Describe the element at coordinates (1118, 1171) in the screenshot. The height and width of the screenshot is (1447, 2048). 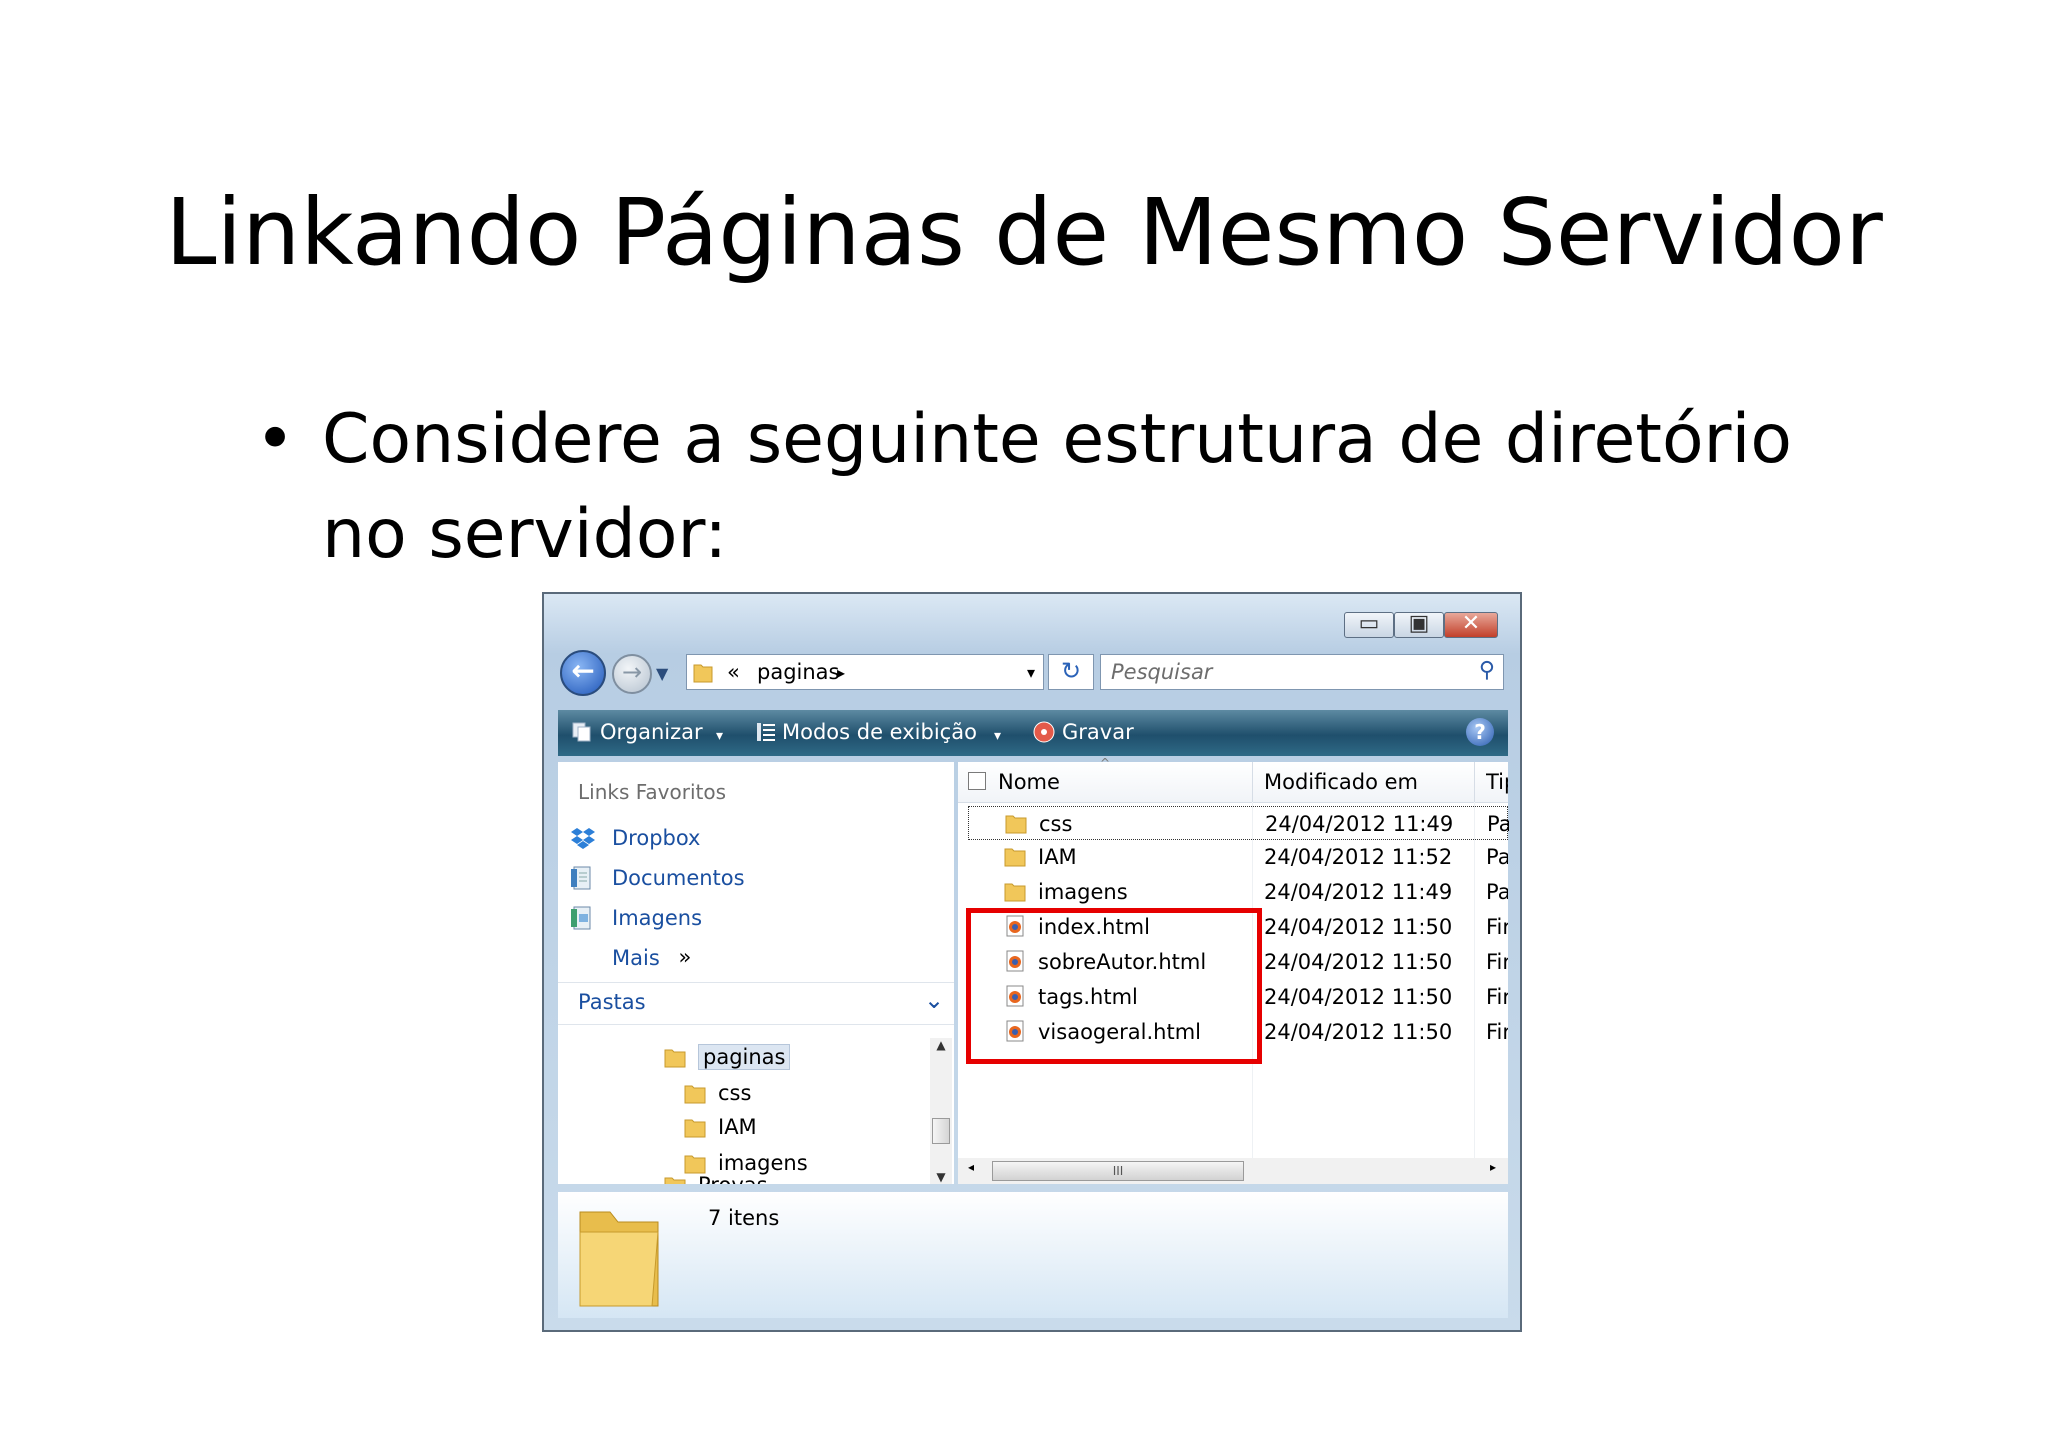
I see `hscroll-thumb: III` at that location.